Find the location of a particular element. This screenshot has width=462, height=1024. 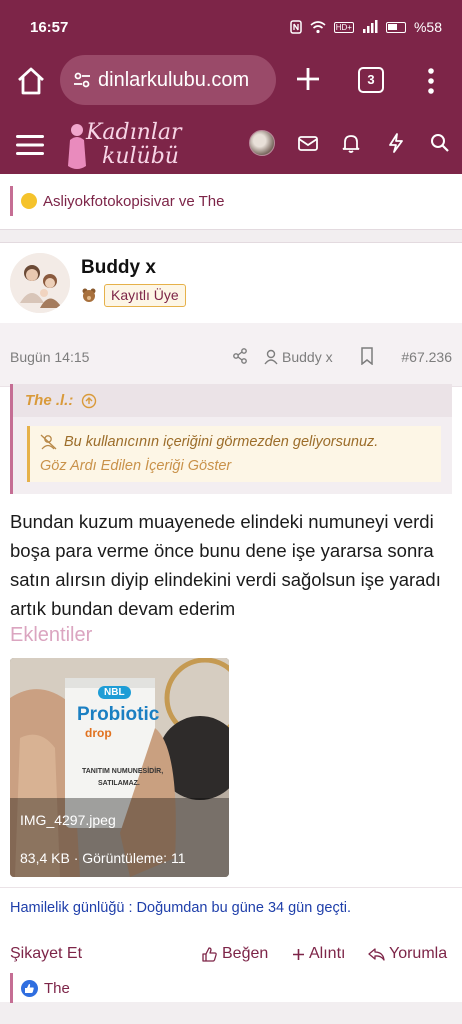

muted-user-icon is located at coordinates (48, 442).